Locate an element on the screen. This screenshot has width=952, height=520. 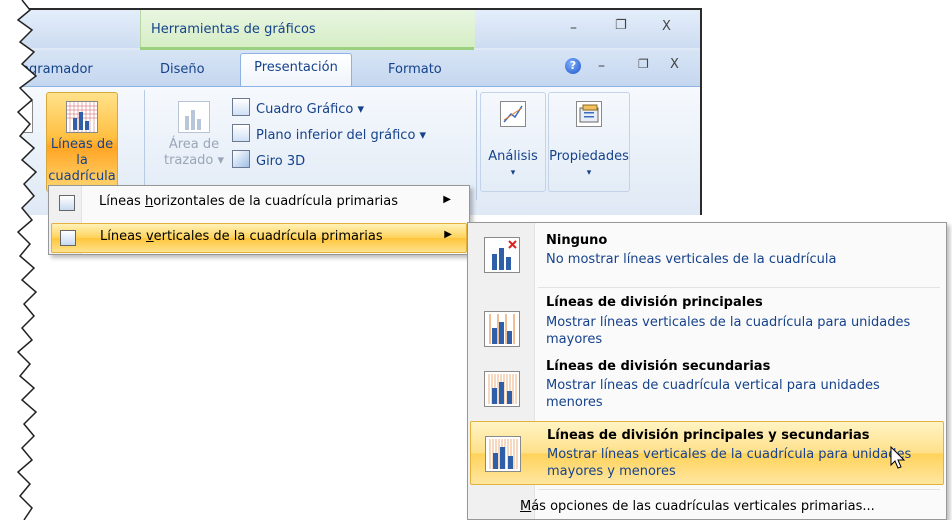
major-gridlines-icon is located at coordinates (502, 329).